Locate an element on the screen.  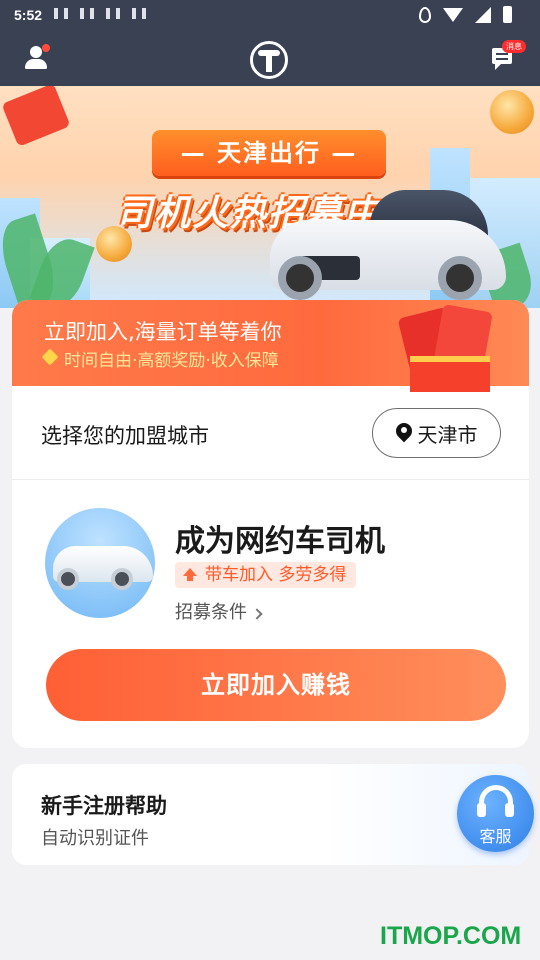
promo-subtitle: 时间自由·高额奖励·收入保障 is located at coordinates (171, 361).